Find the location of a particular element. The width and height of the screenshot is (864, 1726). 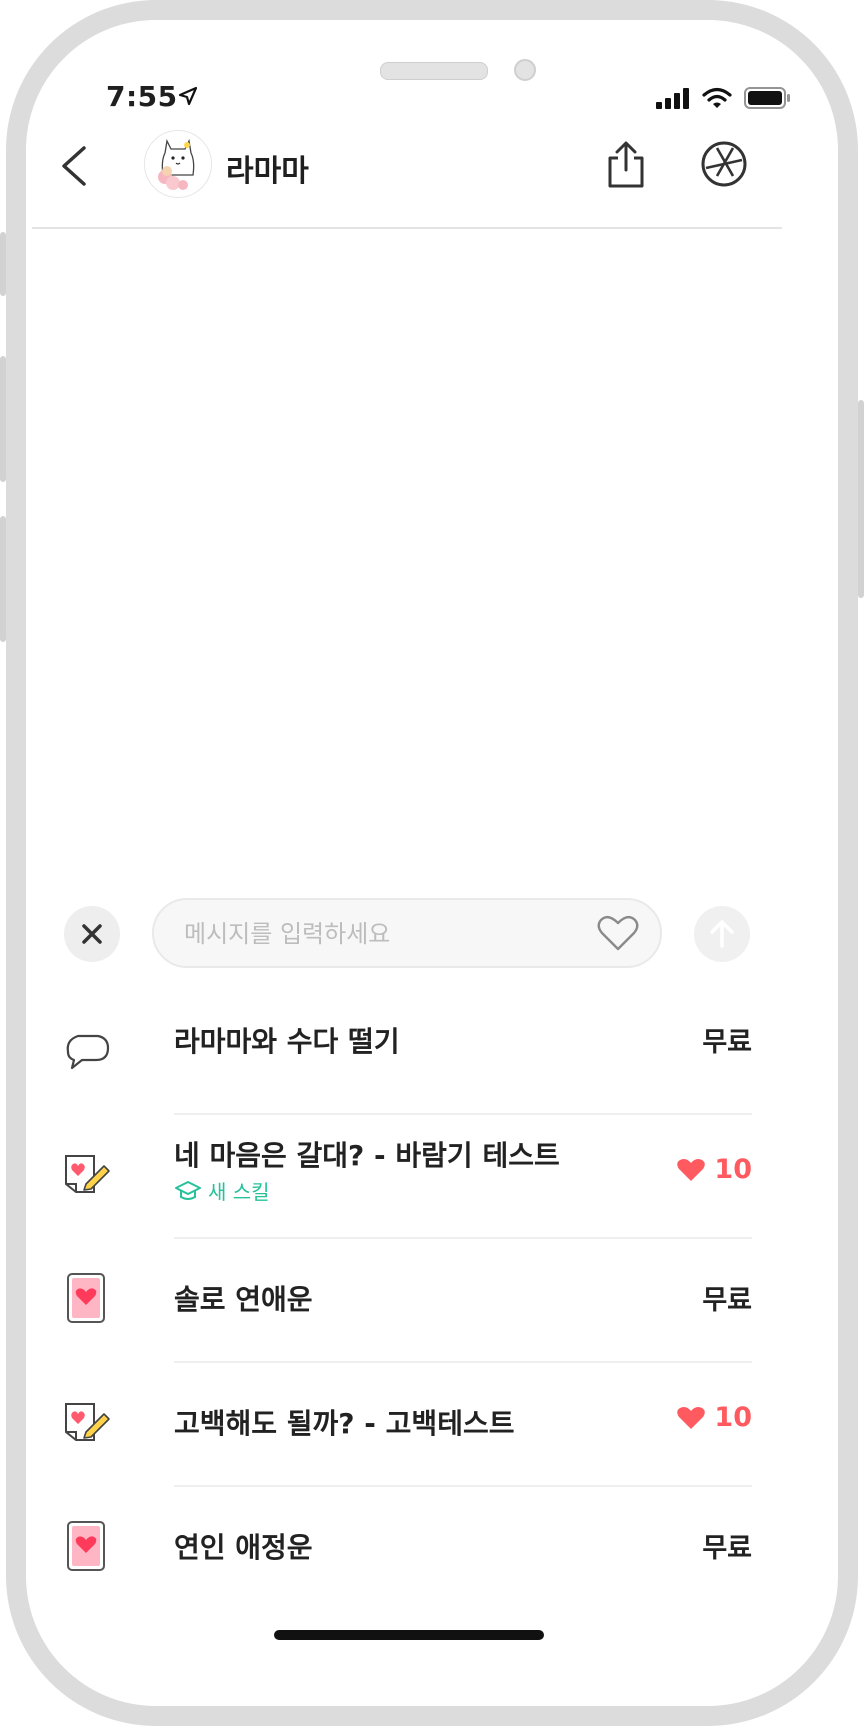

status-indicators is located at coordinates (724, 98).